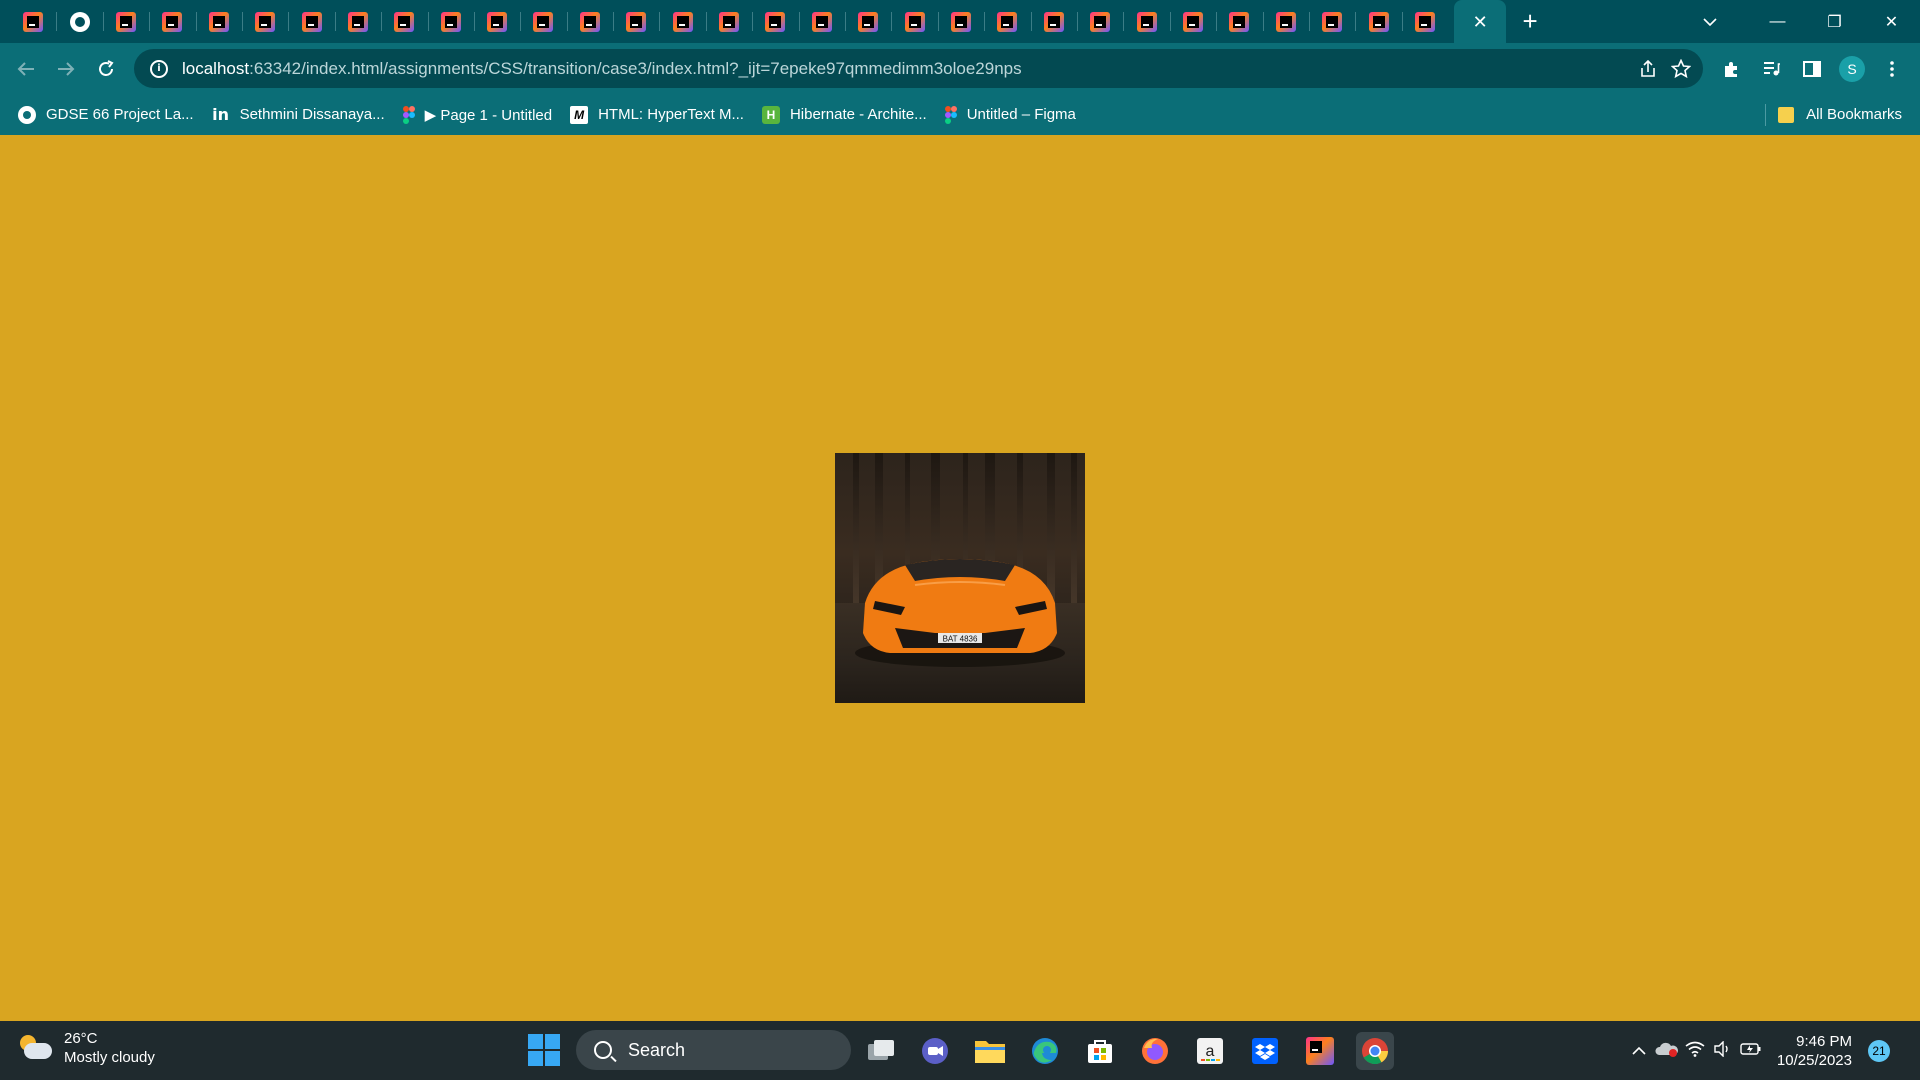 This screenshot has height=1080, width=1920. I want to click on teams-chat-button, so click(935, 1051).